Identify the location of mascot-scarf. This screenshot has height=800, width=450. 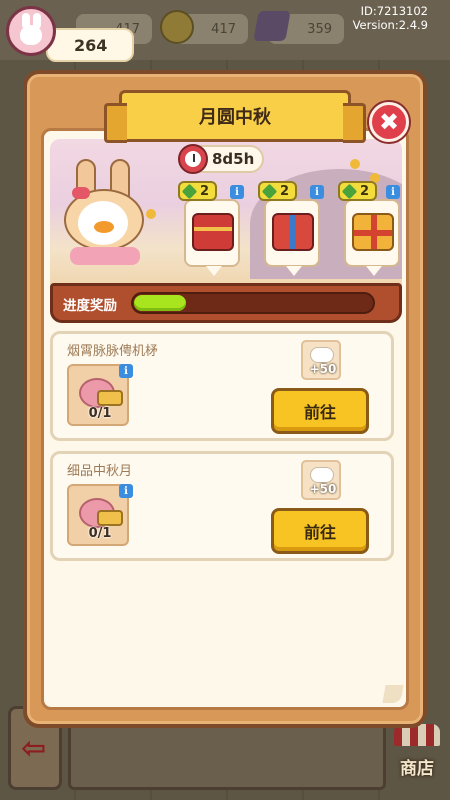
(105, 256).